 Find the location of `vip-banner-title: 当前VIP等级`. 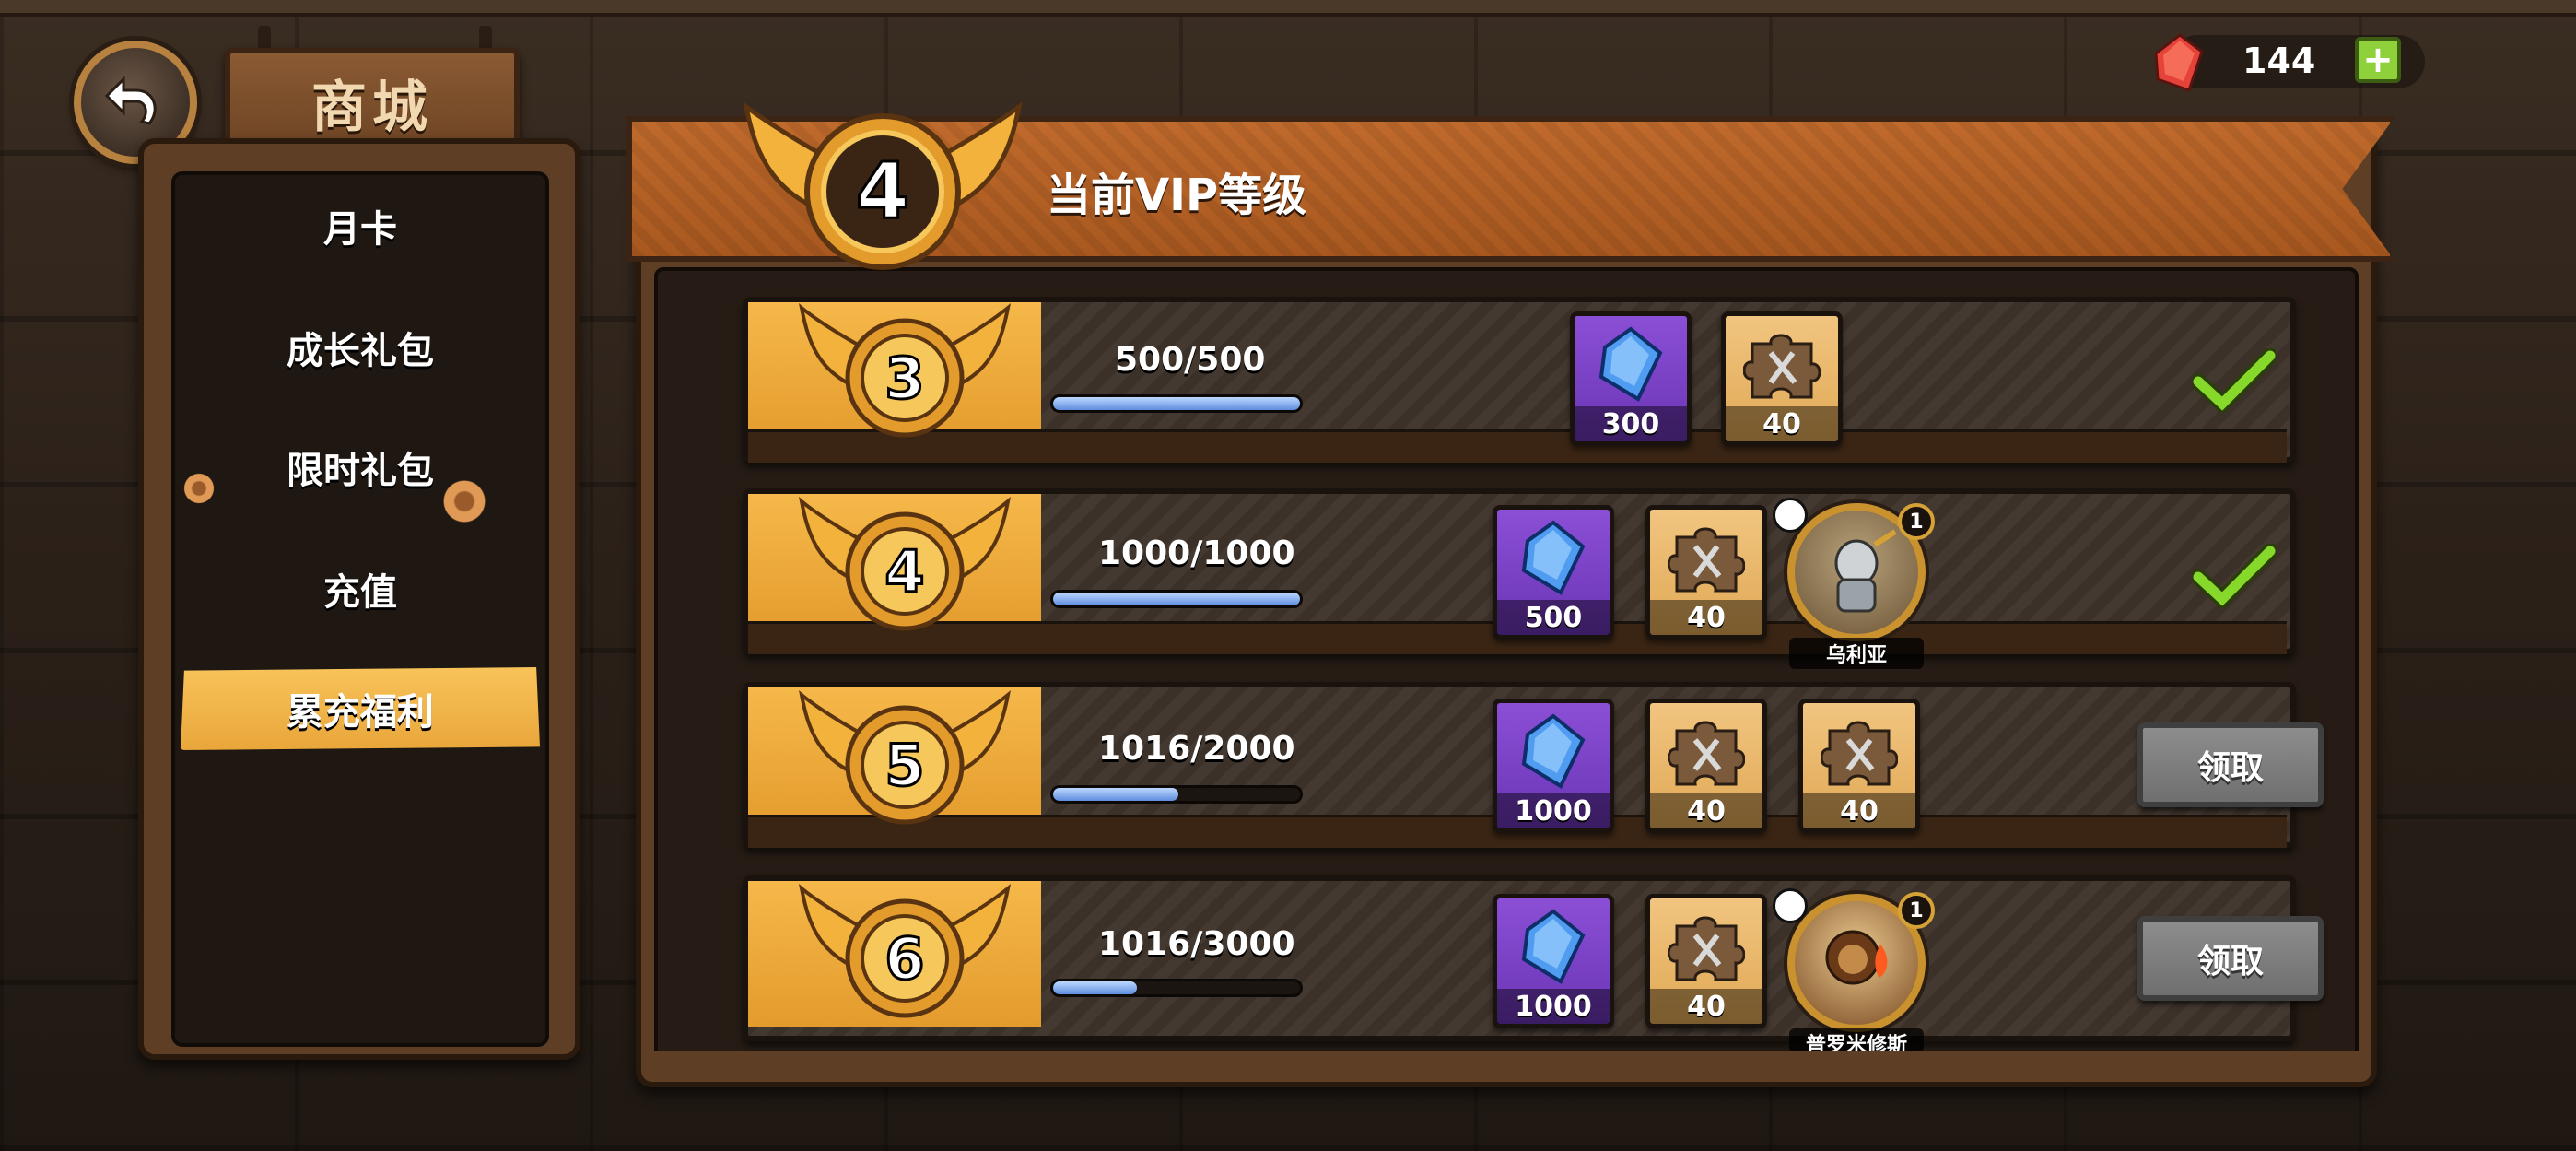

vip-banner-title: 当前VIP等级 is located at coordinates (1177, 195).